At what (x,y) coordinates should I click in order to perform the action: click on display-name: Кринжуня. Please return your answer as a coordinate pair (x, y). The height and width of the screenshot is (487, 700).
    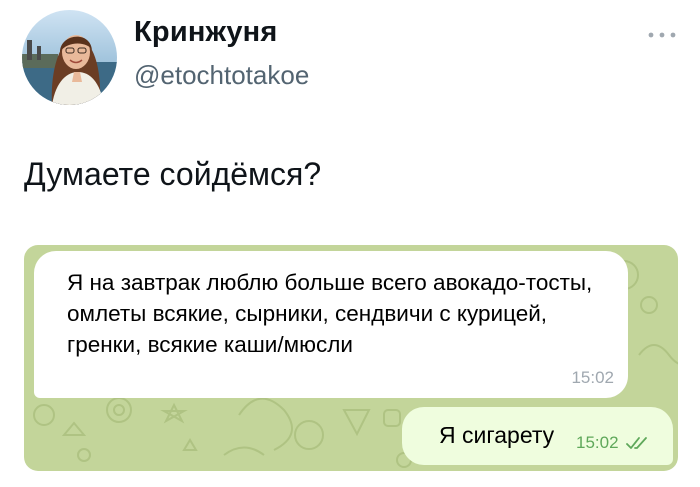
    Looking at the image, I should click on (206, 32).